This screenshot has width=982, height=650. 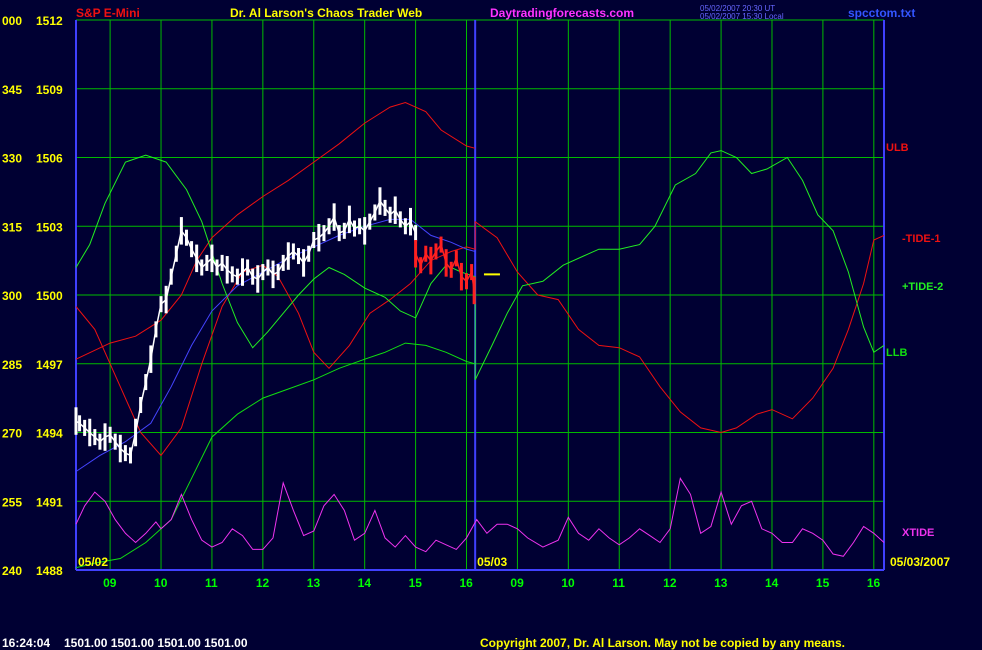 I want to click on y-tick-label-price: 1509, so click(x=49, y=90).